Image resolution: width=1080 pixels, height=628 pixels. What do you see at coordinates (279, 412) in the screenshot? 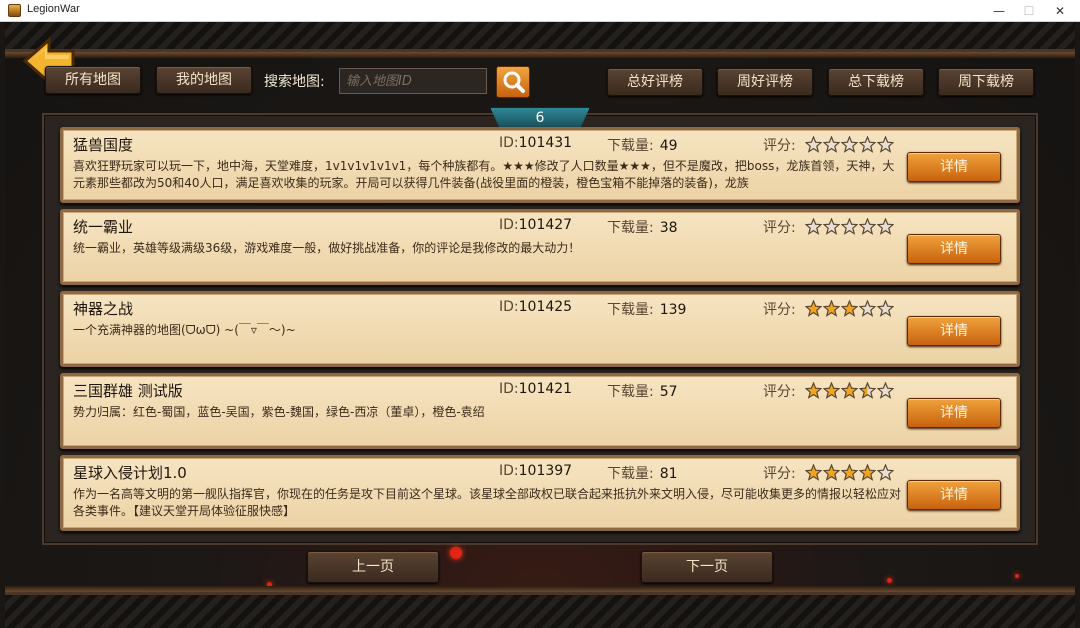
I see `map-description: 势力归属：红色-蜀国，蓝色-吴国，紫色-魏国，绿色-西凉（董卓），橙色-袁绍` at bounding box center [279, 412].